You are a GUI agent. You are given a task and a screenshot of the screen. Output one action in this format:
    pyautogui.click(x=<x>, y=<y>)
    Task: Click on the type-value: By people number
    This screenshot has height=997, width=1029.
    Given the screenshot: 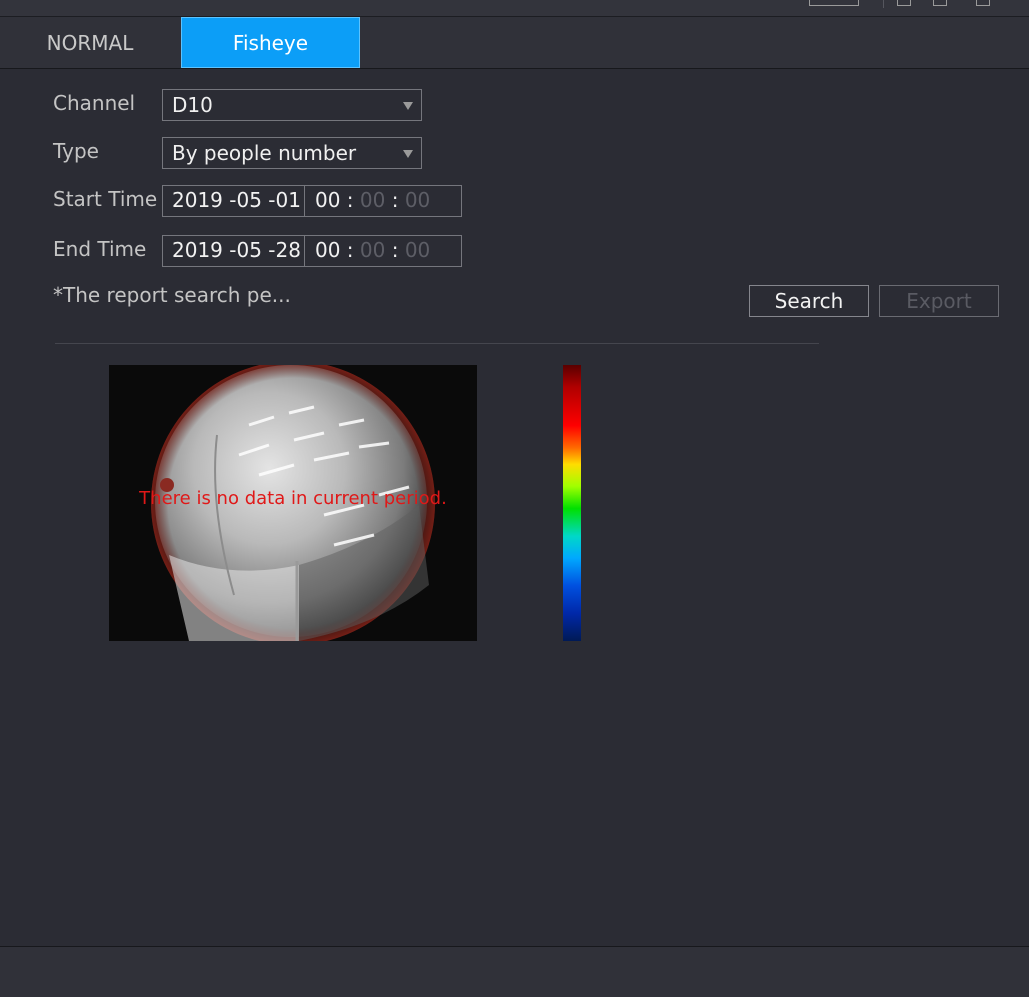 What is the action you would take?
    pyautogui.click(x=264, y=153)
    